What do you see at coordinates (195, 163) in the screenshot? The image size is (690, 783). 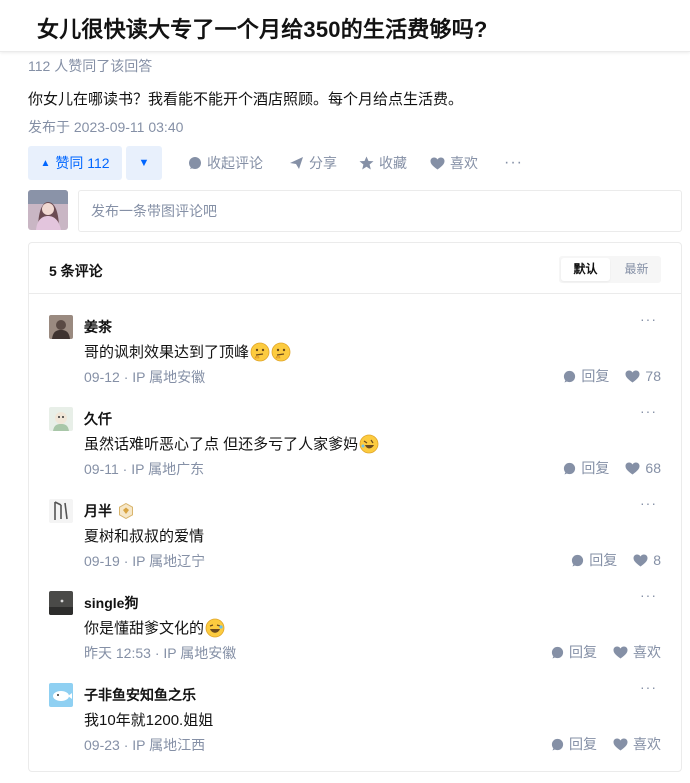 I see `comment-icon` at bounding box center [195, 163].